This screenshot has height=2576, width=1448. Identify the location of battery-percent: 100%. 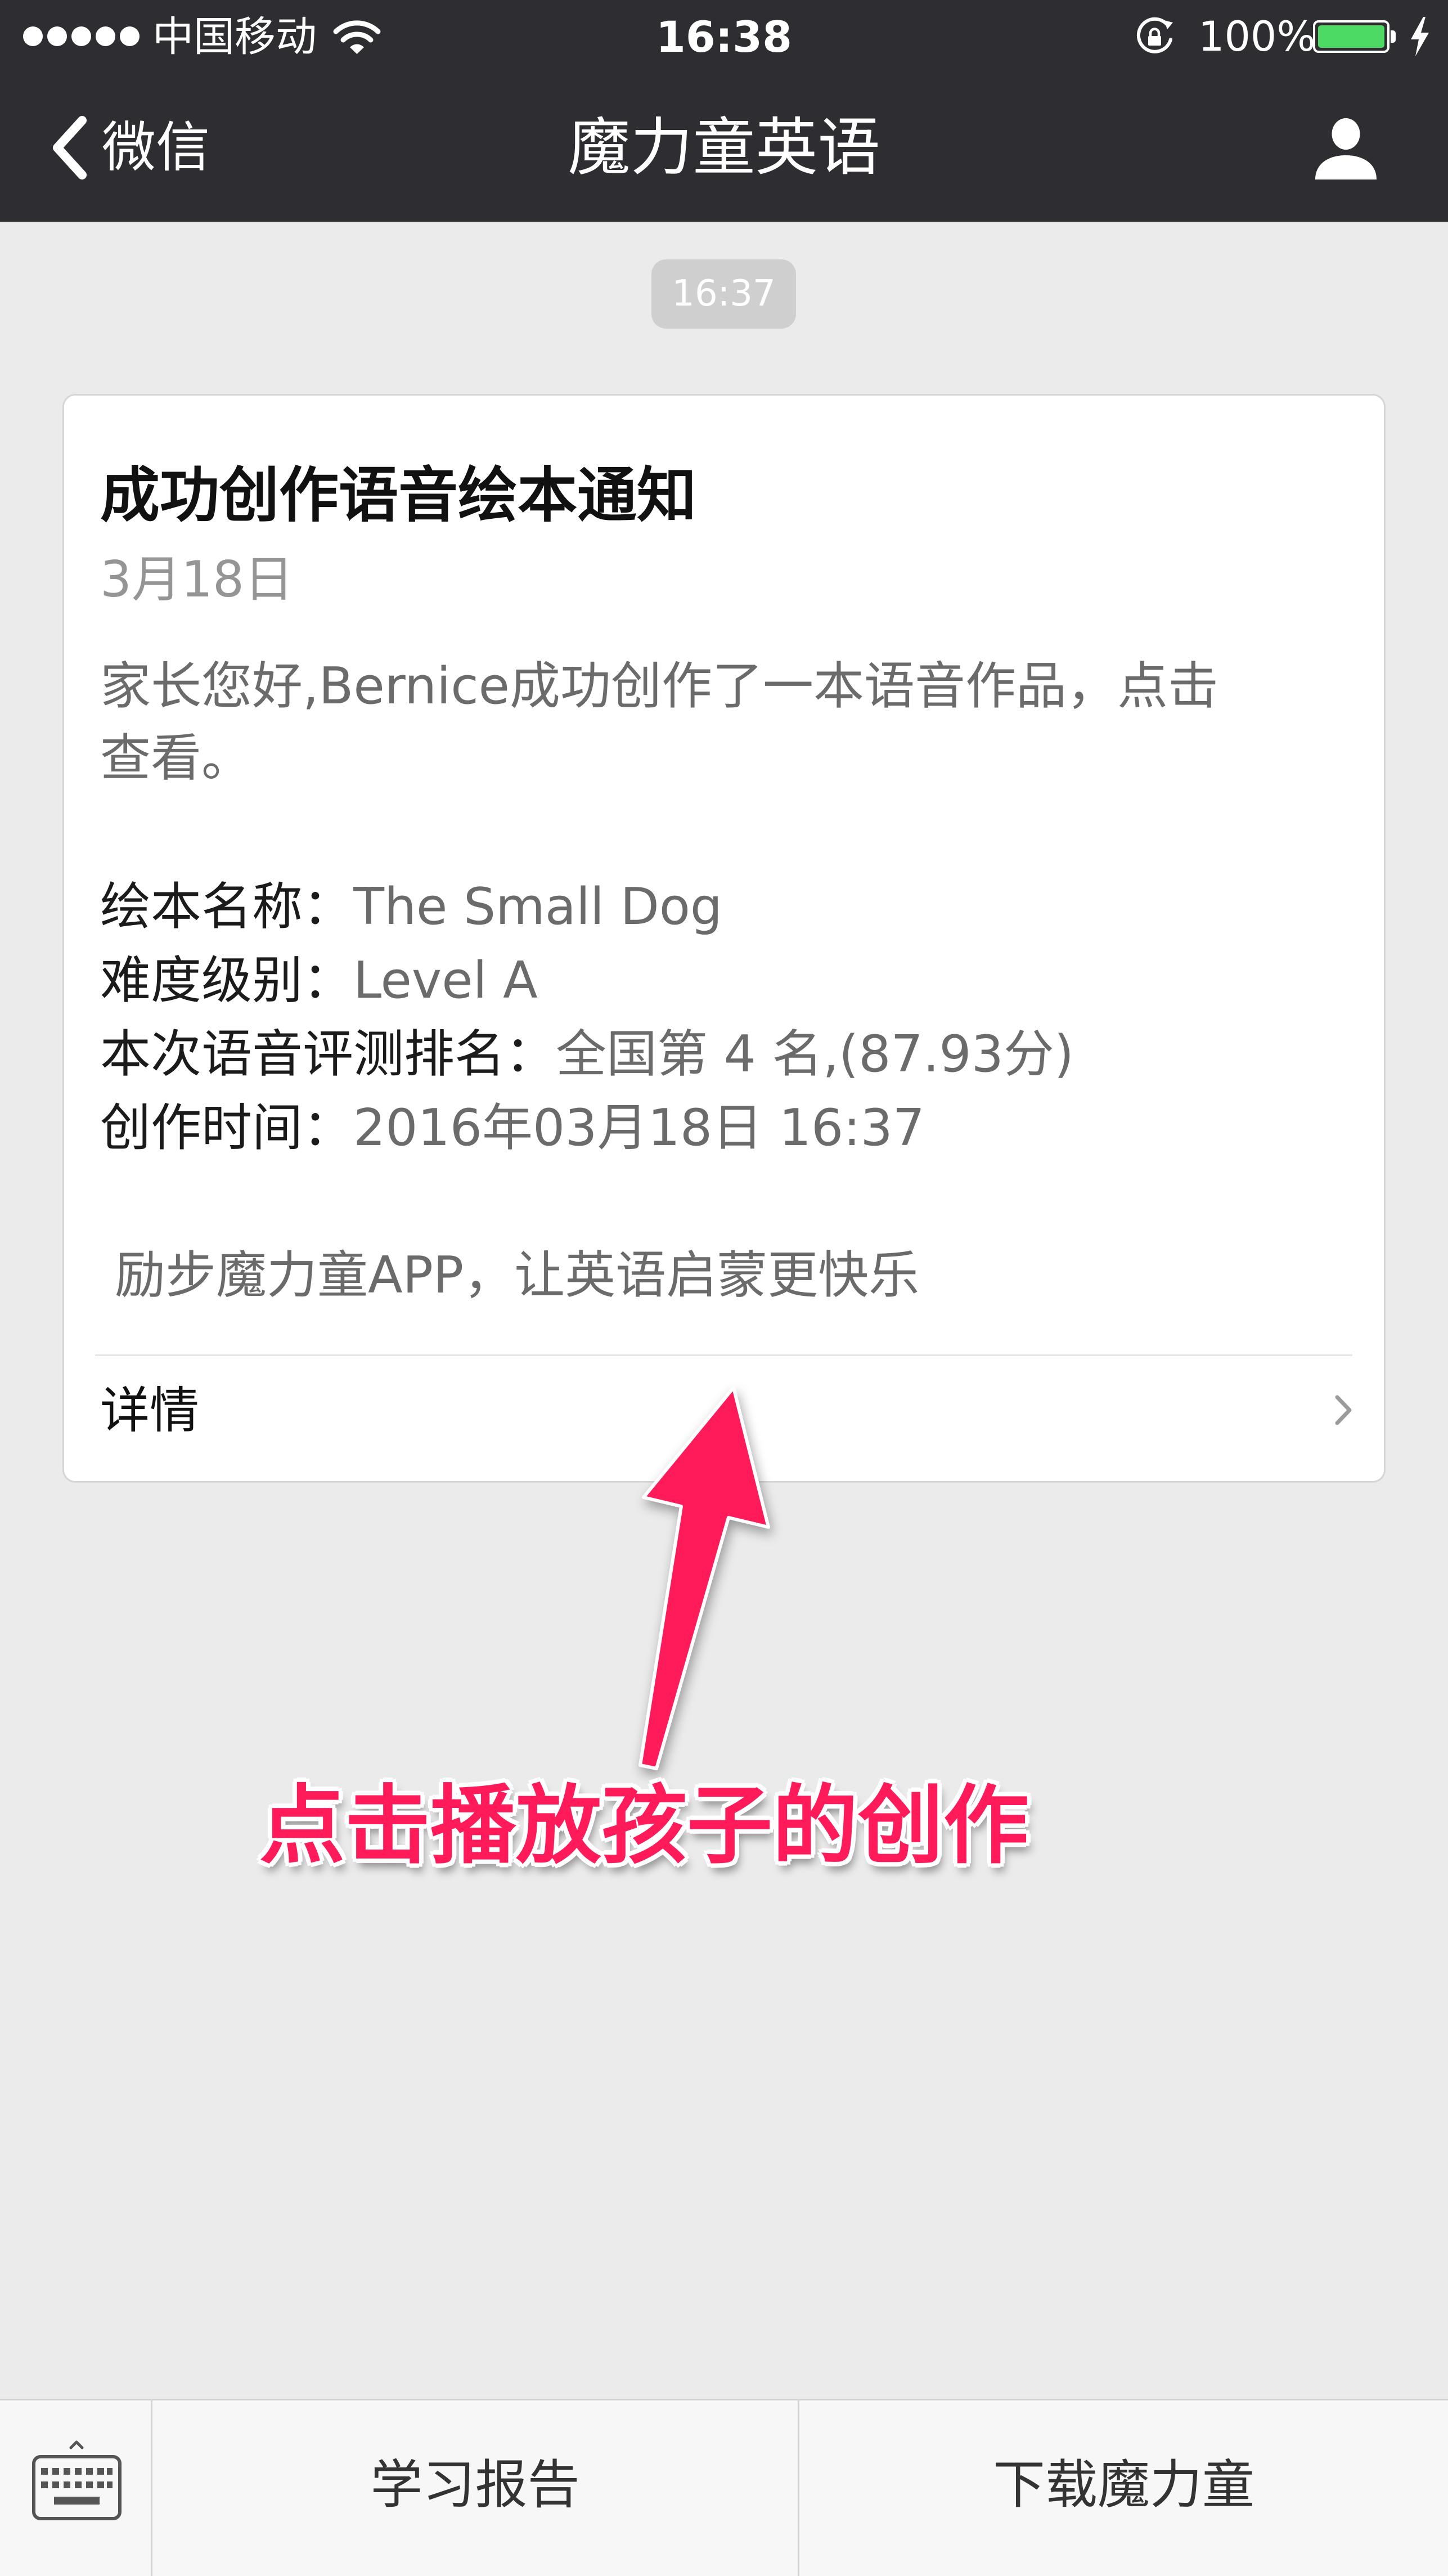
(1257, 37).